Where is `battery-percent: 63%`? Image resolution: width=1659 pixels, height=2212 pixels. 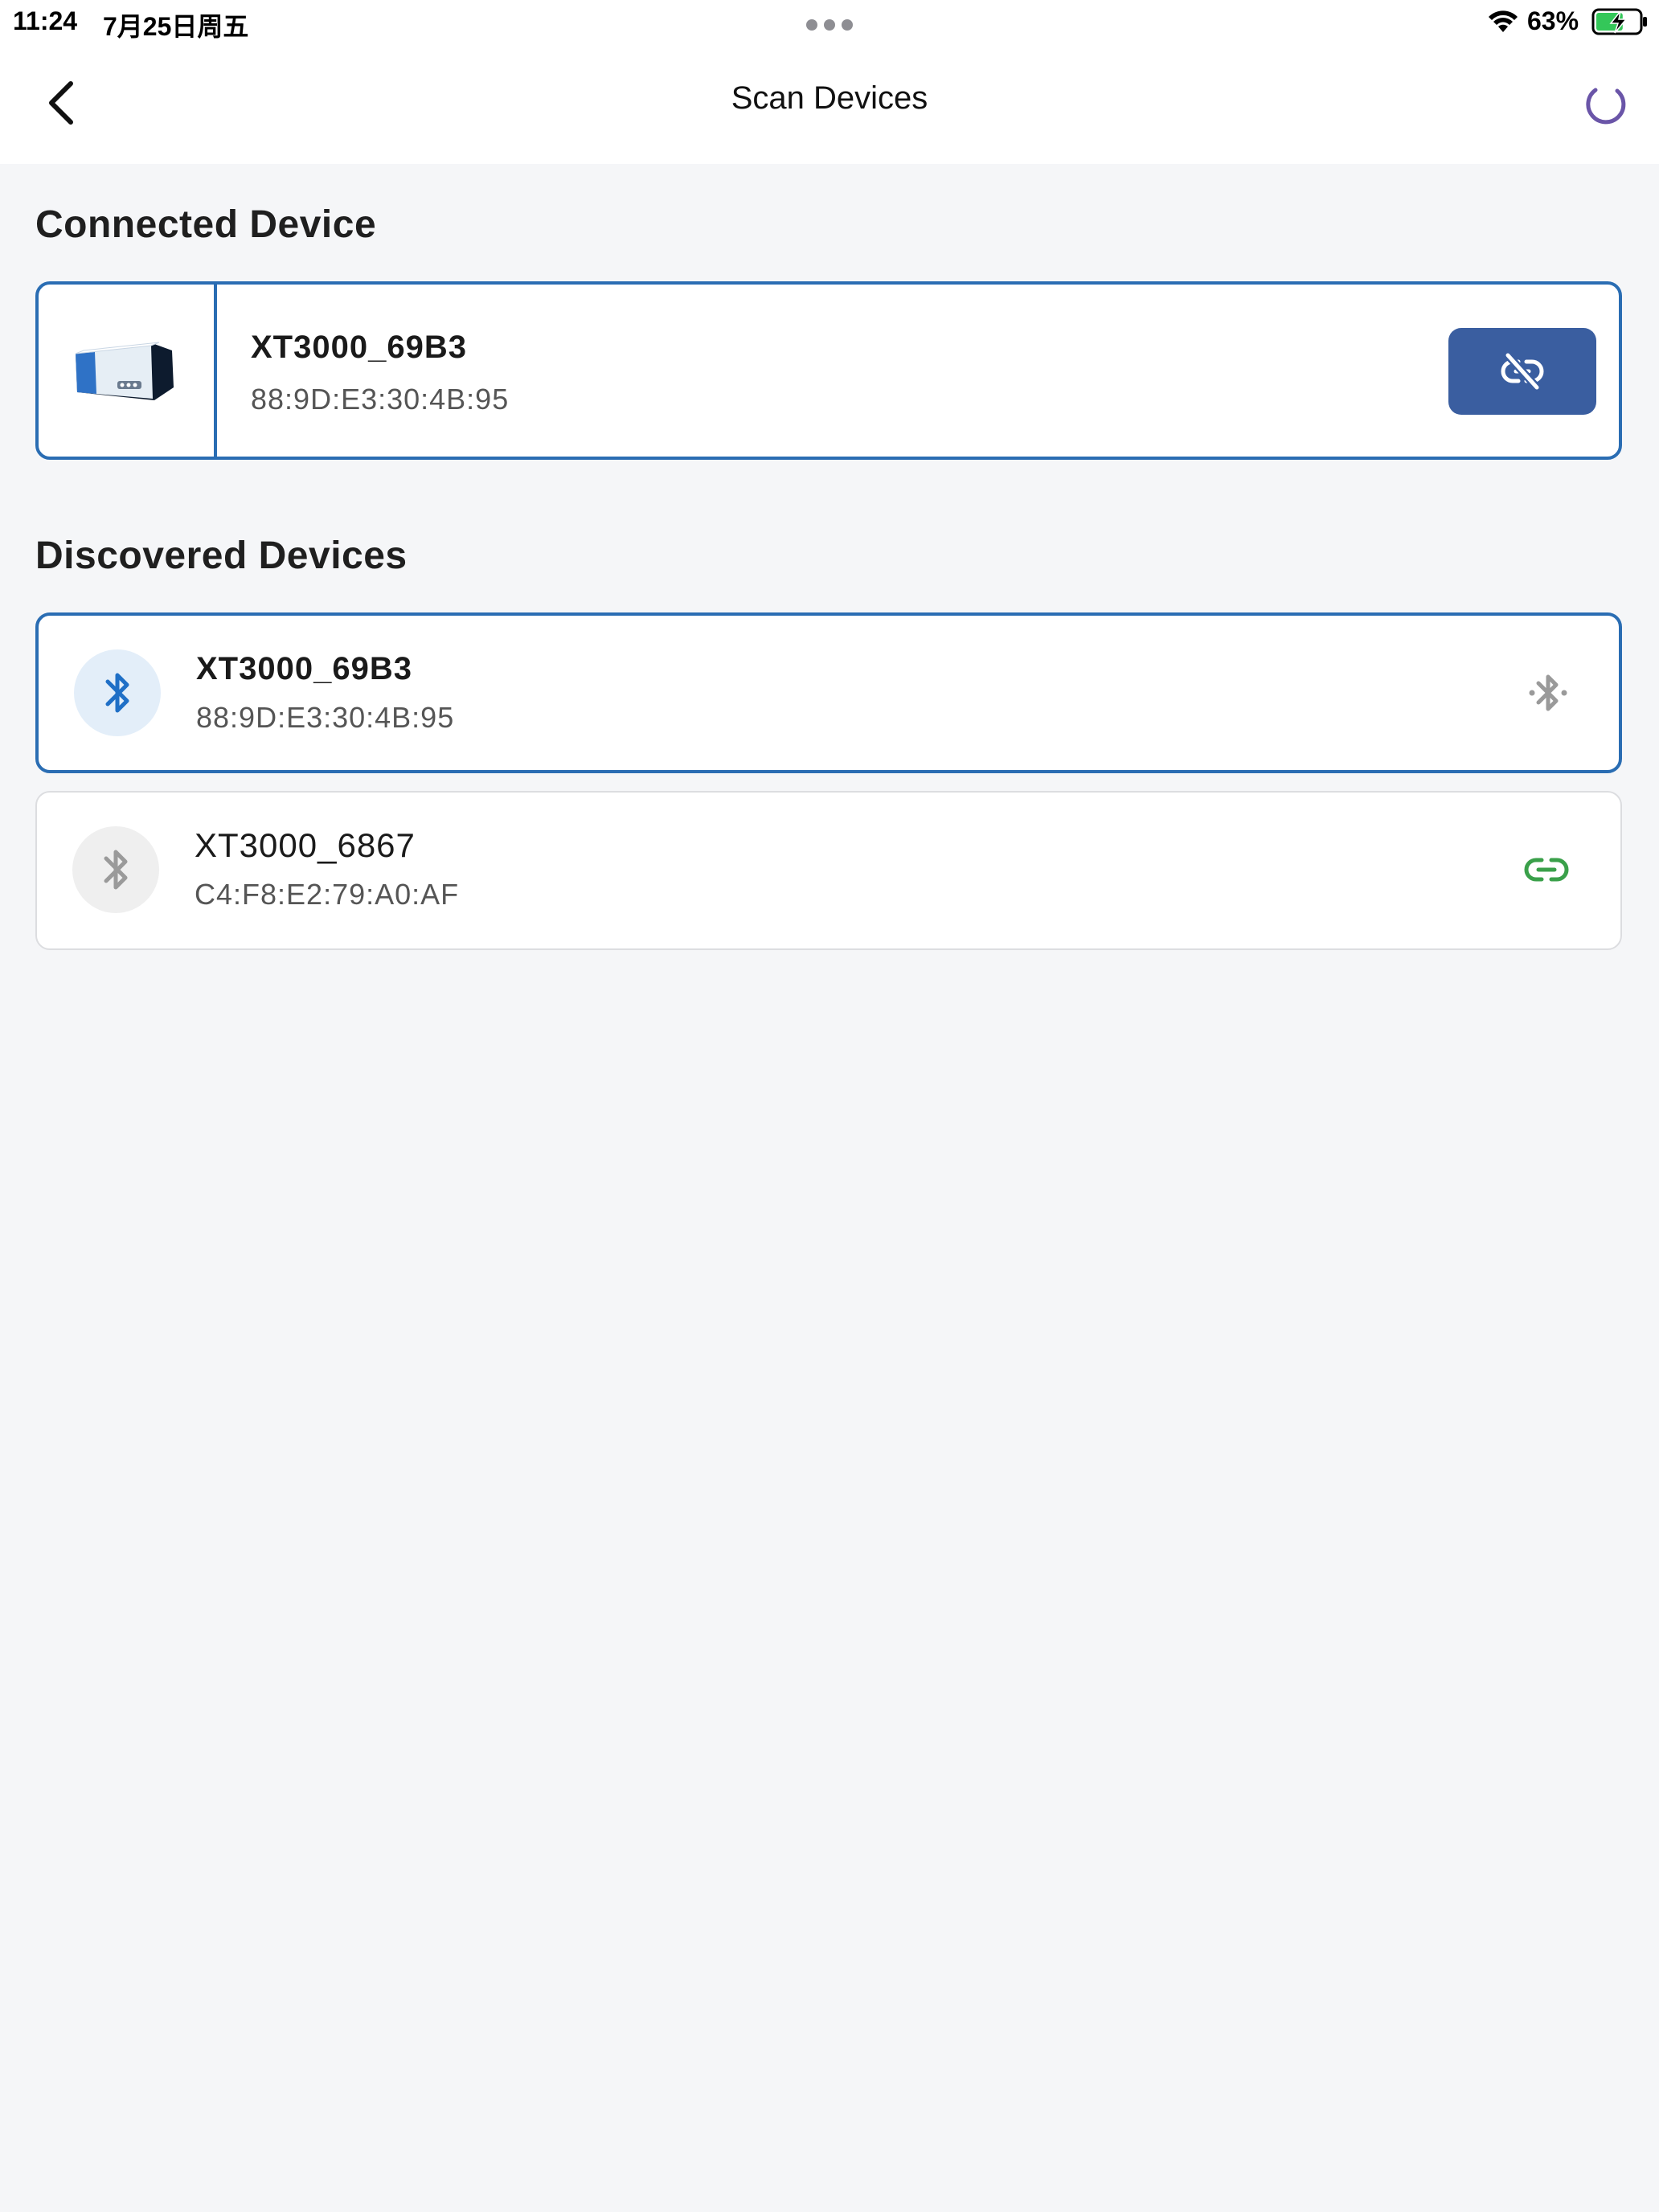
battery-percent: 63% is located at coordinates (1553, 20).